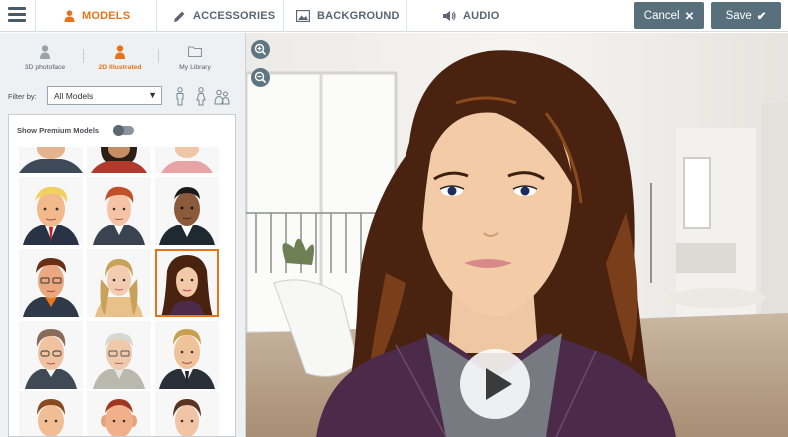  Describe the element at coordinates (45, 67) in the screenshot. I see `model-type-label: 3D photoface` at that location.